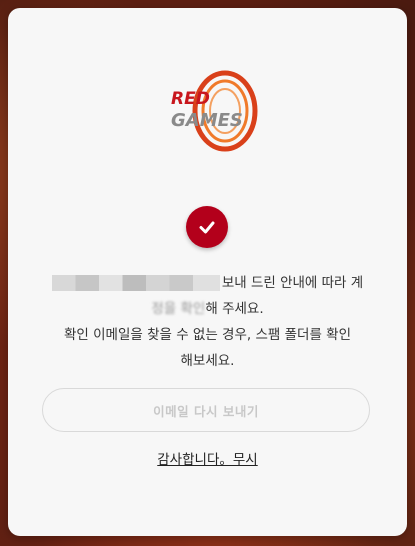 This screenshot has height=546, width=415. Describe the element at coordinates (207, 227) in the screenshot. I see `success-check-icon` at that location.